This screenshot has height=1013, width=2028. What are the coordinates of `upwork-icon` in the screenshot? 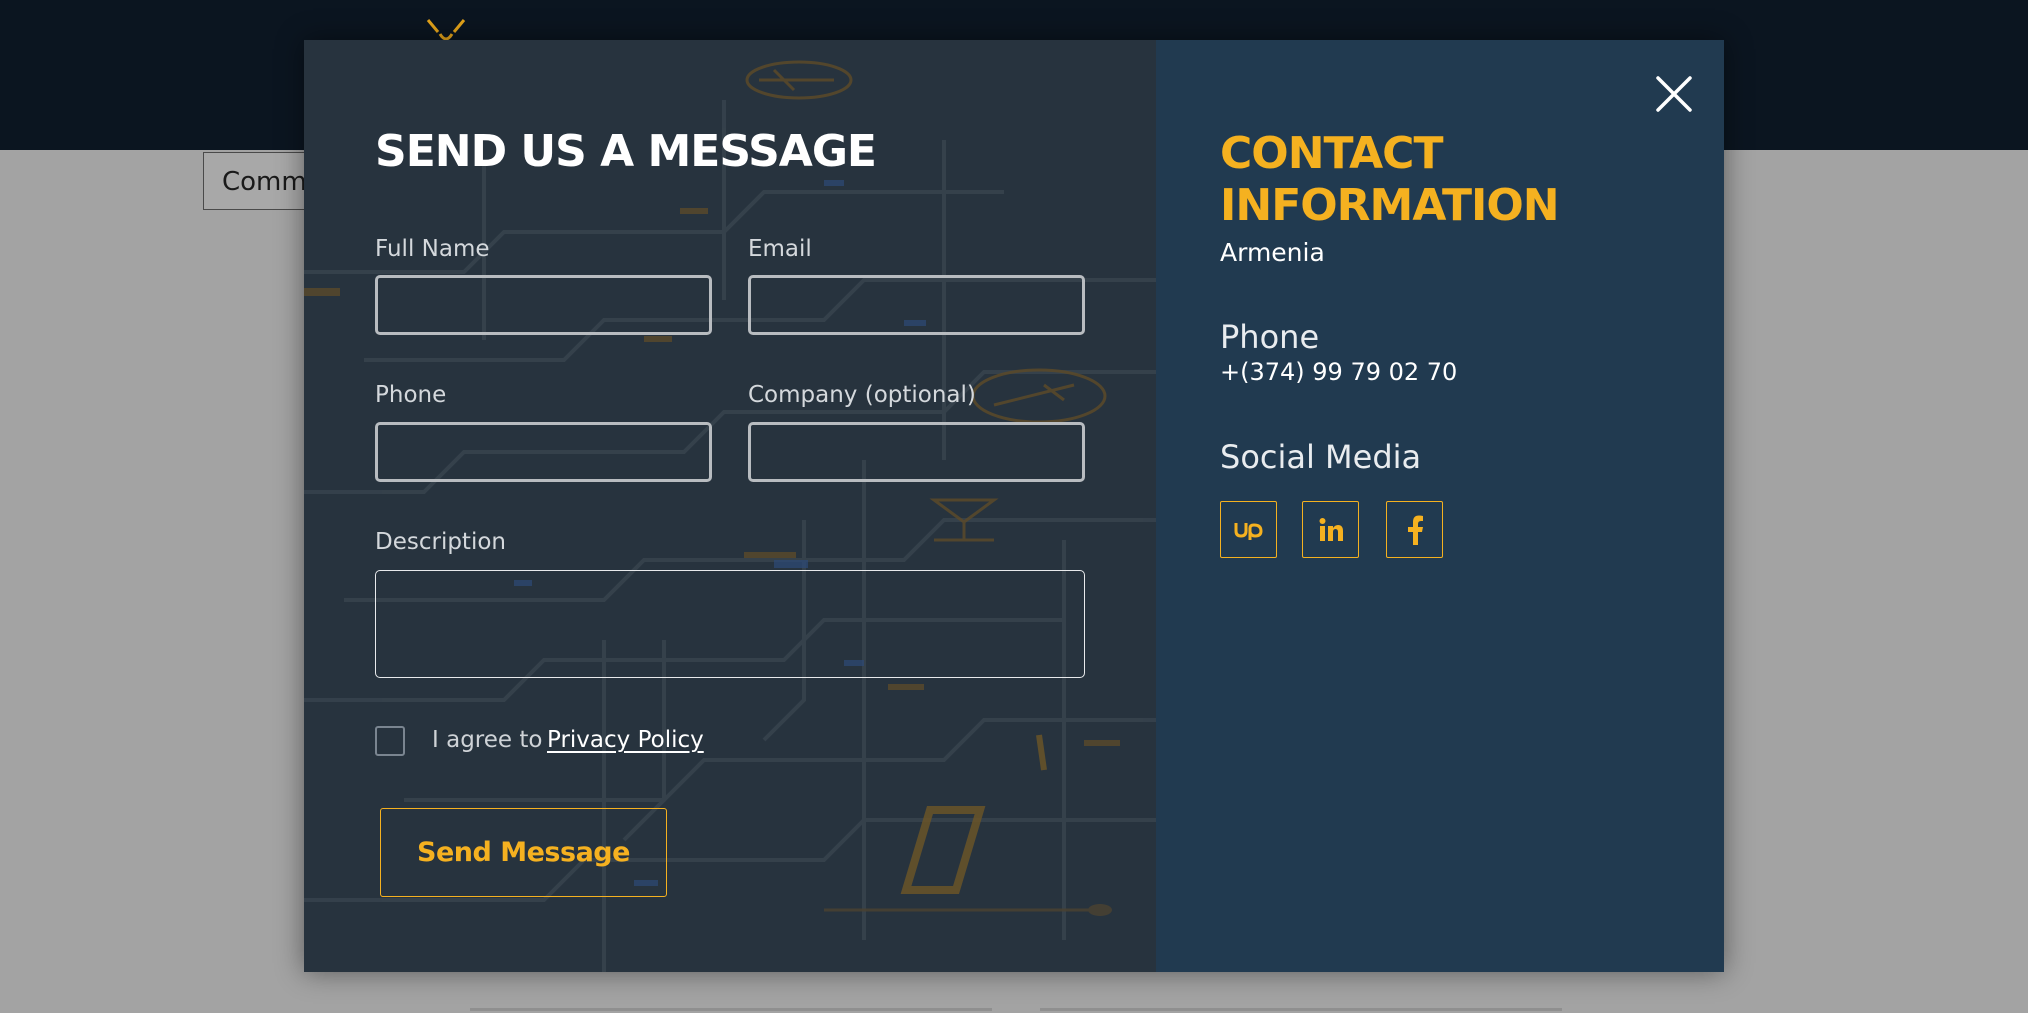 It's located at (1248, 531).